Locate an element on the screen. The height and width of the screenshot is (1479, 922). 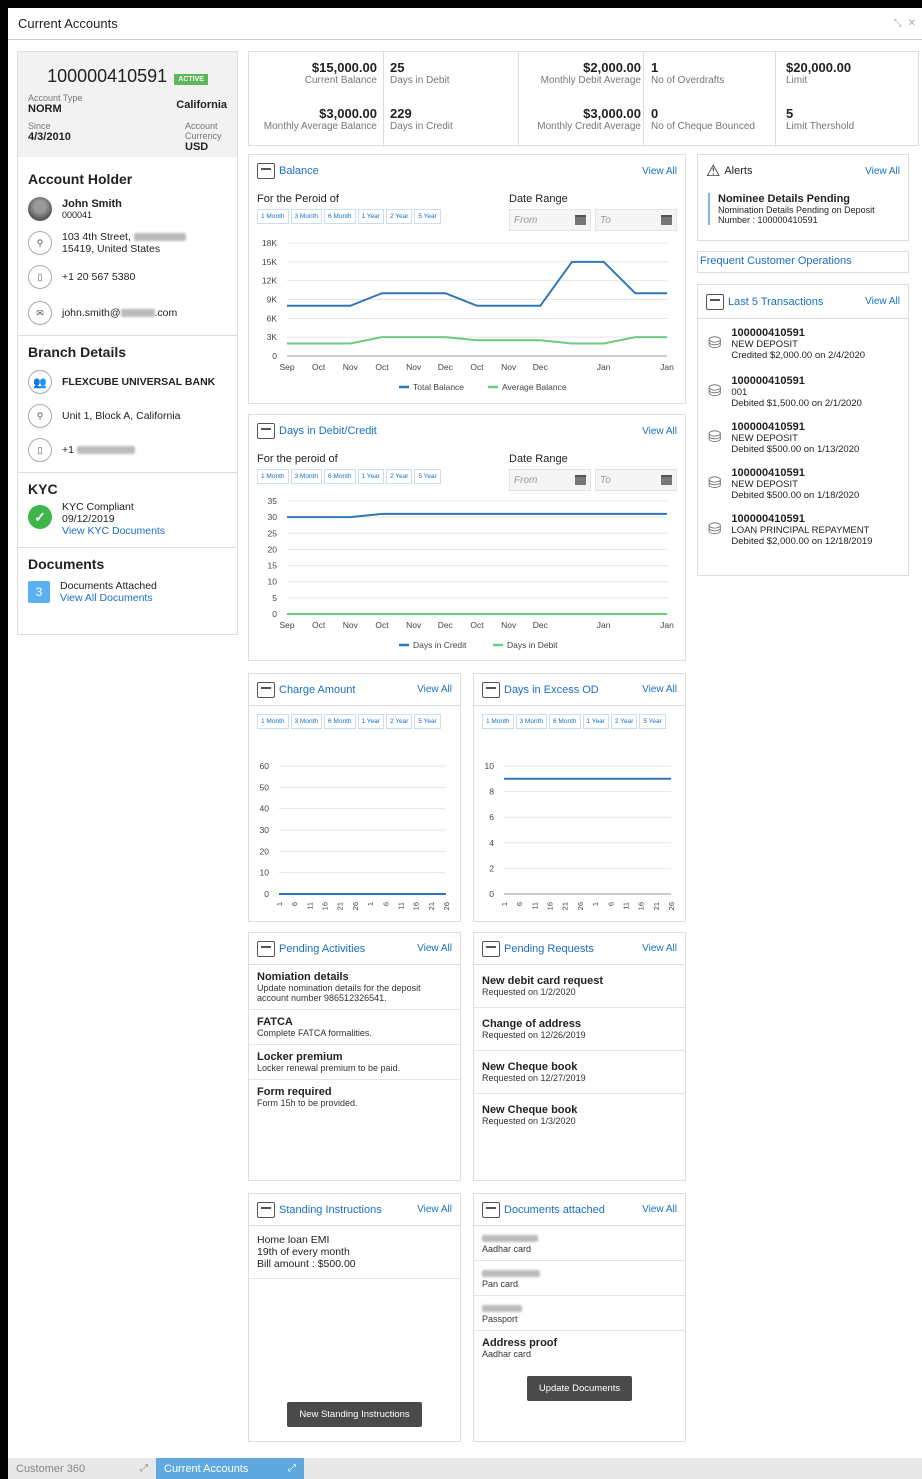
transactions-view-all: View All is located at coordinates (882, 301).